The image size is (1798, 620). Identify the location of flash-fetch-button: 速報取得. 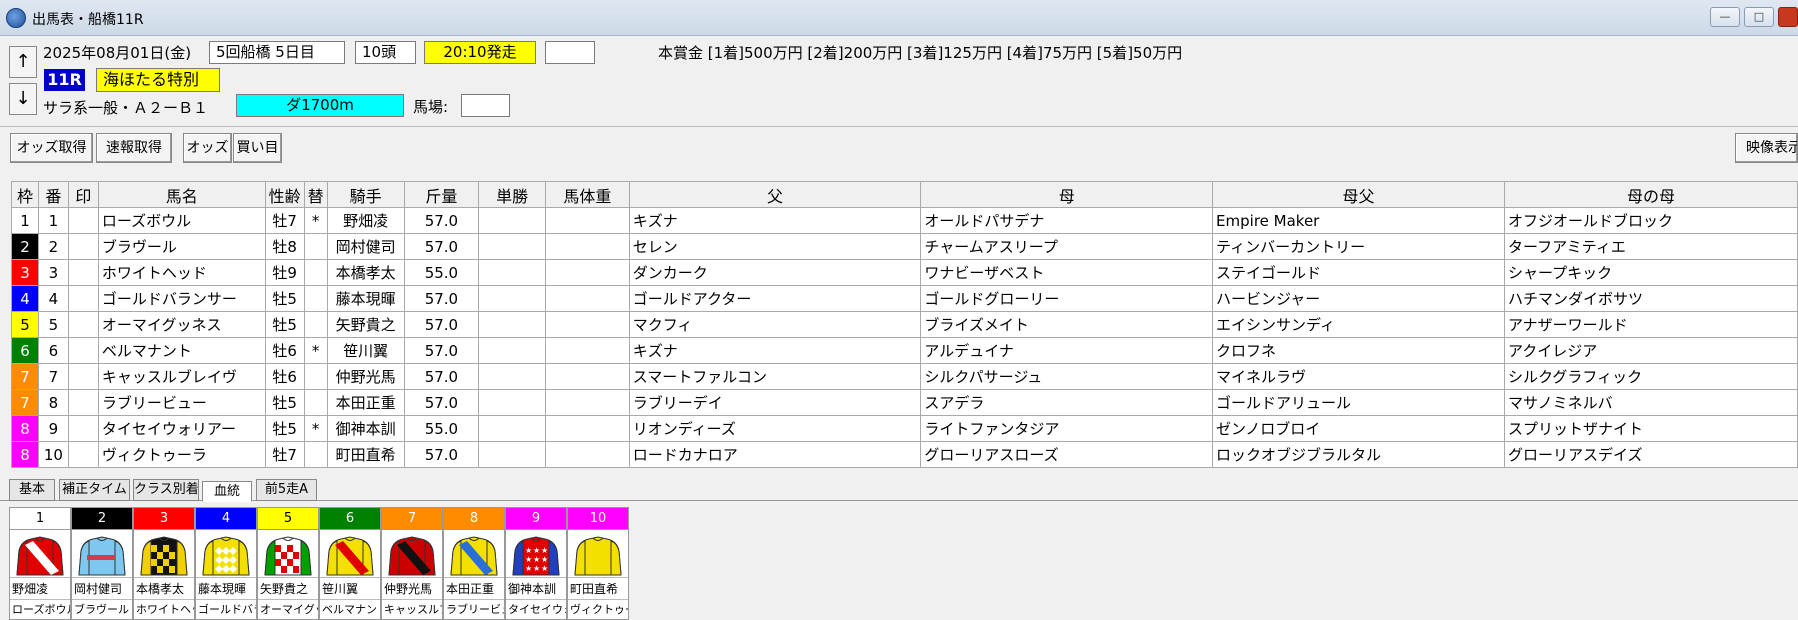
(134, 148).